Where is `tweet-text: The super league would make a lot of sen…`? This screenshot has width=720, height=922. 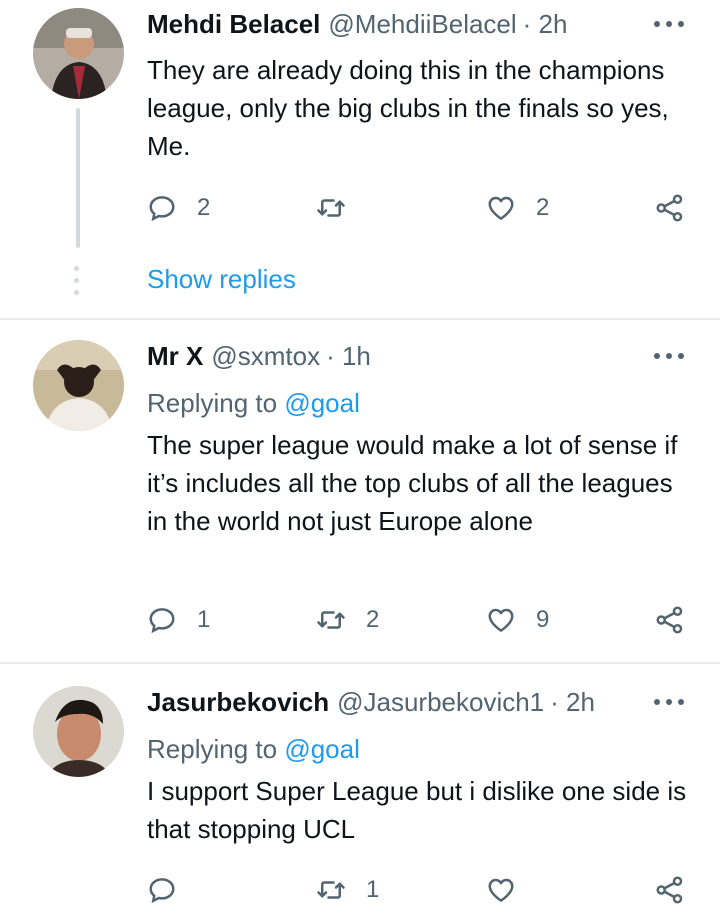 tweet-text: The super league would make a lot of sen… is located at coordinates (412, 483).